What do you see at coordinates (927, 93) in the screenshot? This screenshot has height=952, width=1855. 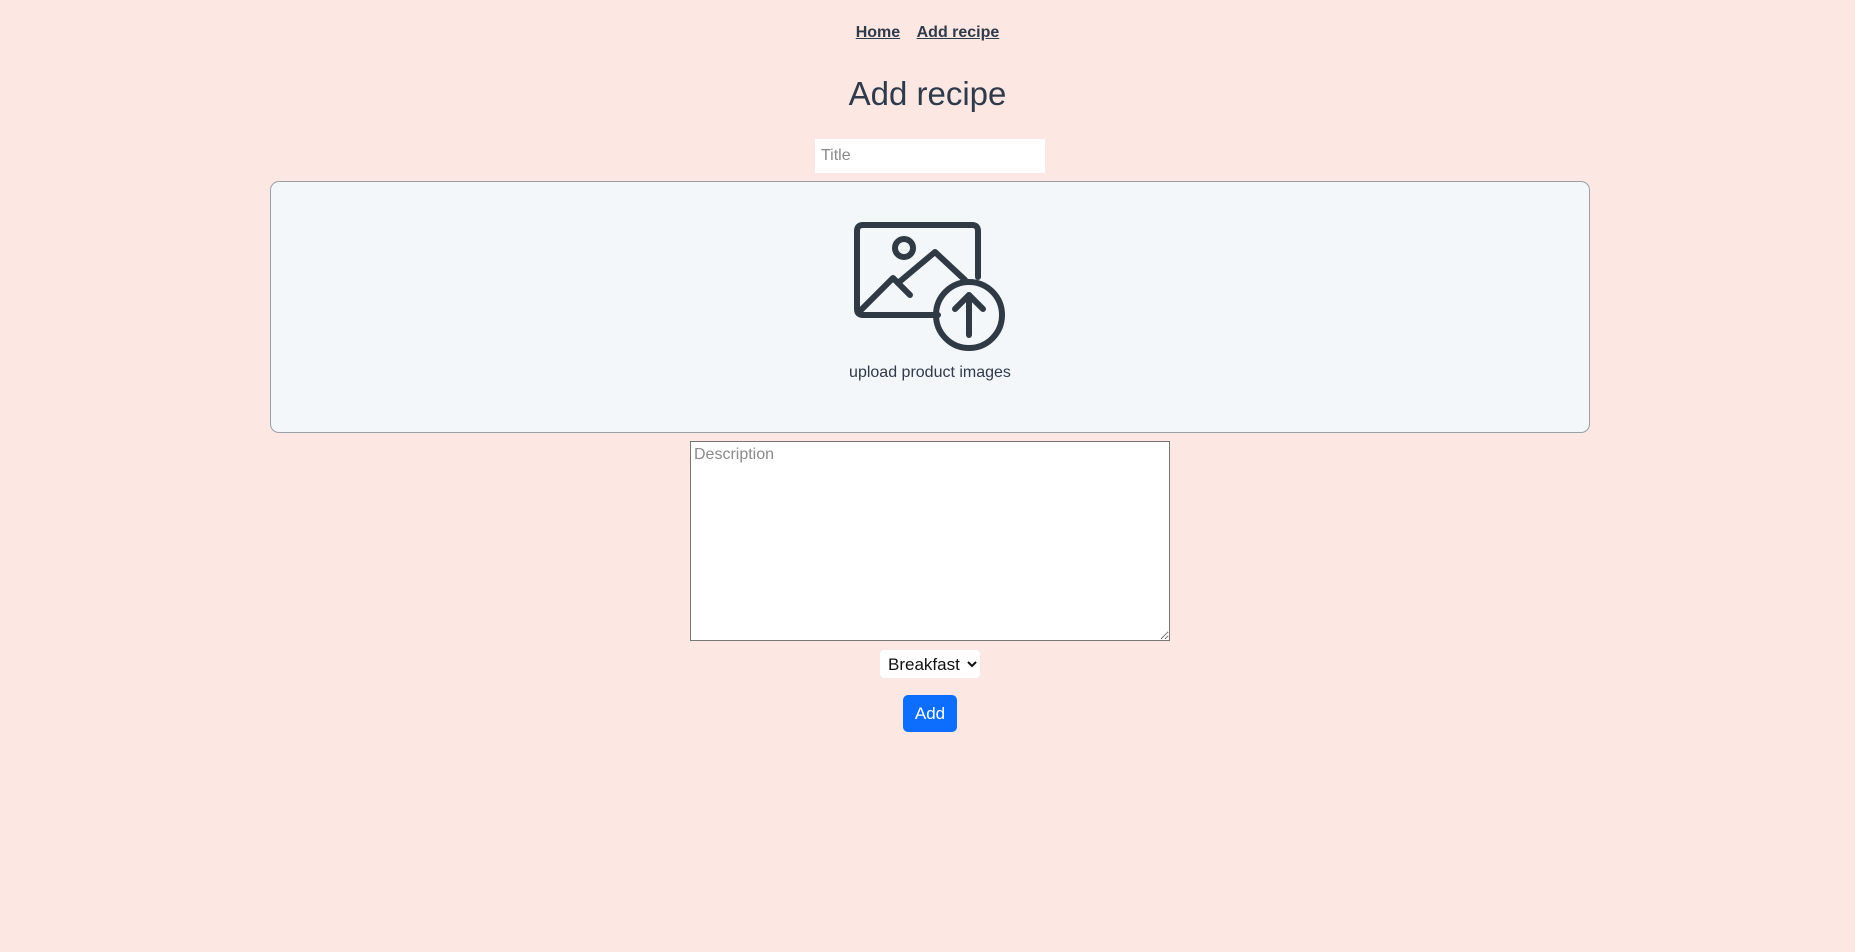 I see `page-title: Add recipe` at bounding box center [927, 93].